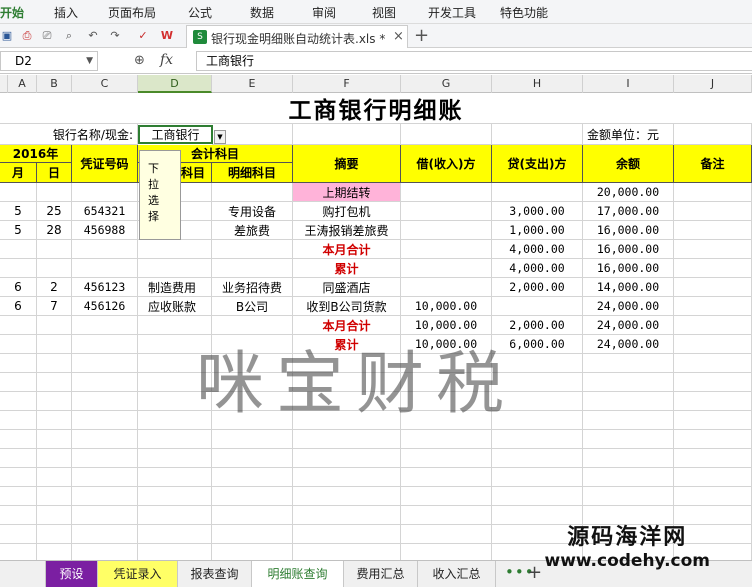 The height and width of the screenshot is (587, 752). What do you see at coordinates (54, 173) in the screenshot?
I see `day-header: 日` at bounding box center [54, 173].